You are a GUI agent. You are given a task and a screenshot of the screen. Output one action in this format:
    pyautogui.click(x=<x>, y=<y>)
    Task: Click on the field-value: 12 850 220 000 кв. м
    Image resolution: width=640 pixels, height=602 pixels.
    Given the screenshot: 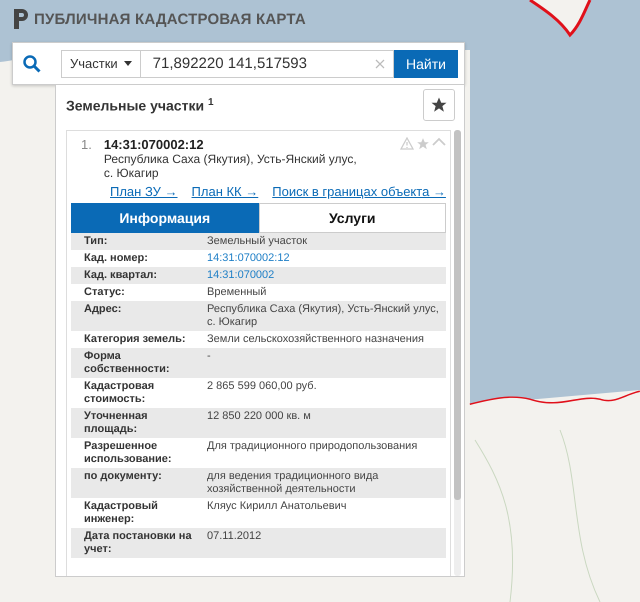 What is the action you would take?
    pyautogui.click(x=259, y=417)
    